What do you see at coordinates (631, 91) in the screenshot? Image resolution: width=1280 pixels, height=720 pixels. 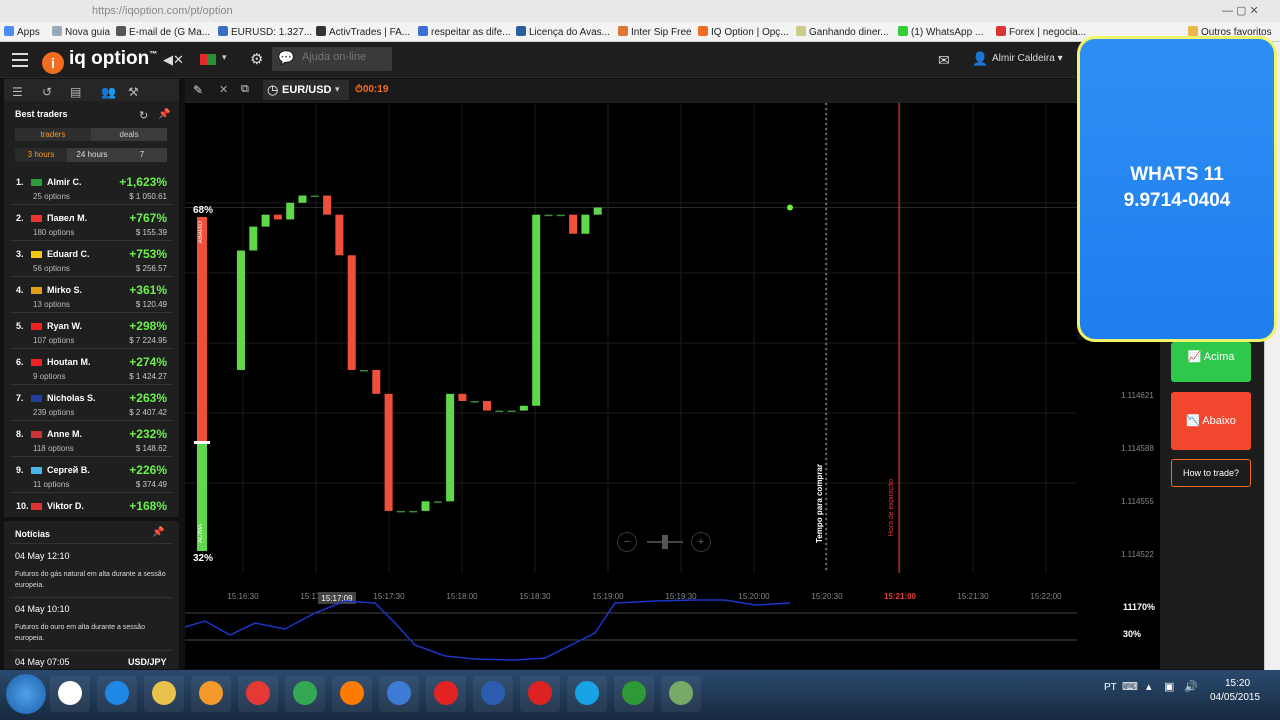 I see `chart-toolbar: ✎ ✕ ⧉ ◷ EUR/USD ▾ ⏱00:19` at bounding box center [631, 91].